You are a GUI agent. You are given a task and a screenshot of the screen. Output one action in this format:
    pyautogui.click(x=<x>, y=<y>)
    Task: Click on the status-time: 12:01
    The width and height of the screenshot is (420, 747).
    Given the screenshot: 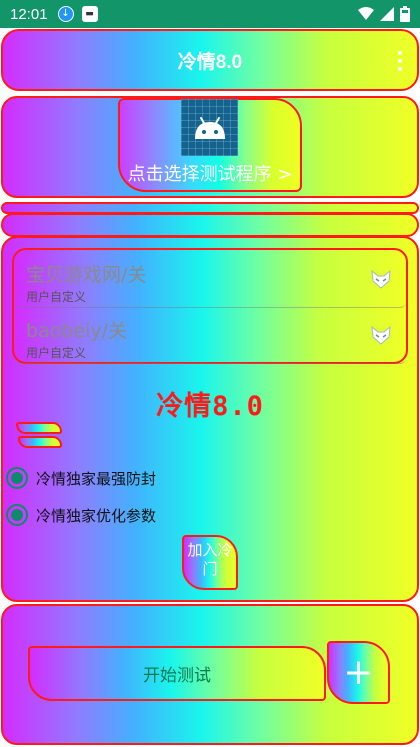 What is the action you would take?
    pyautogui.click(x=29, y=14)
    